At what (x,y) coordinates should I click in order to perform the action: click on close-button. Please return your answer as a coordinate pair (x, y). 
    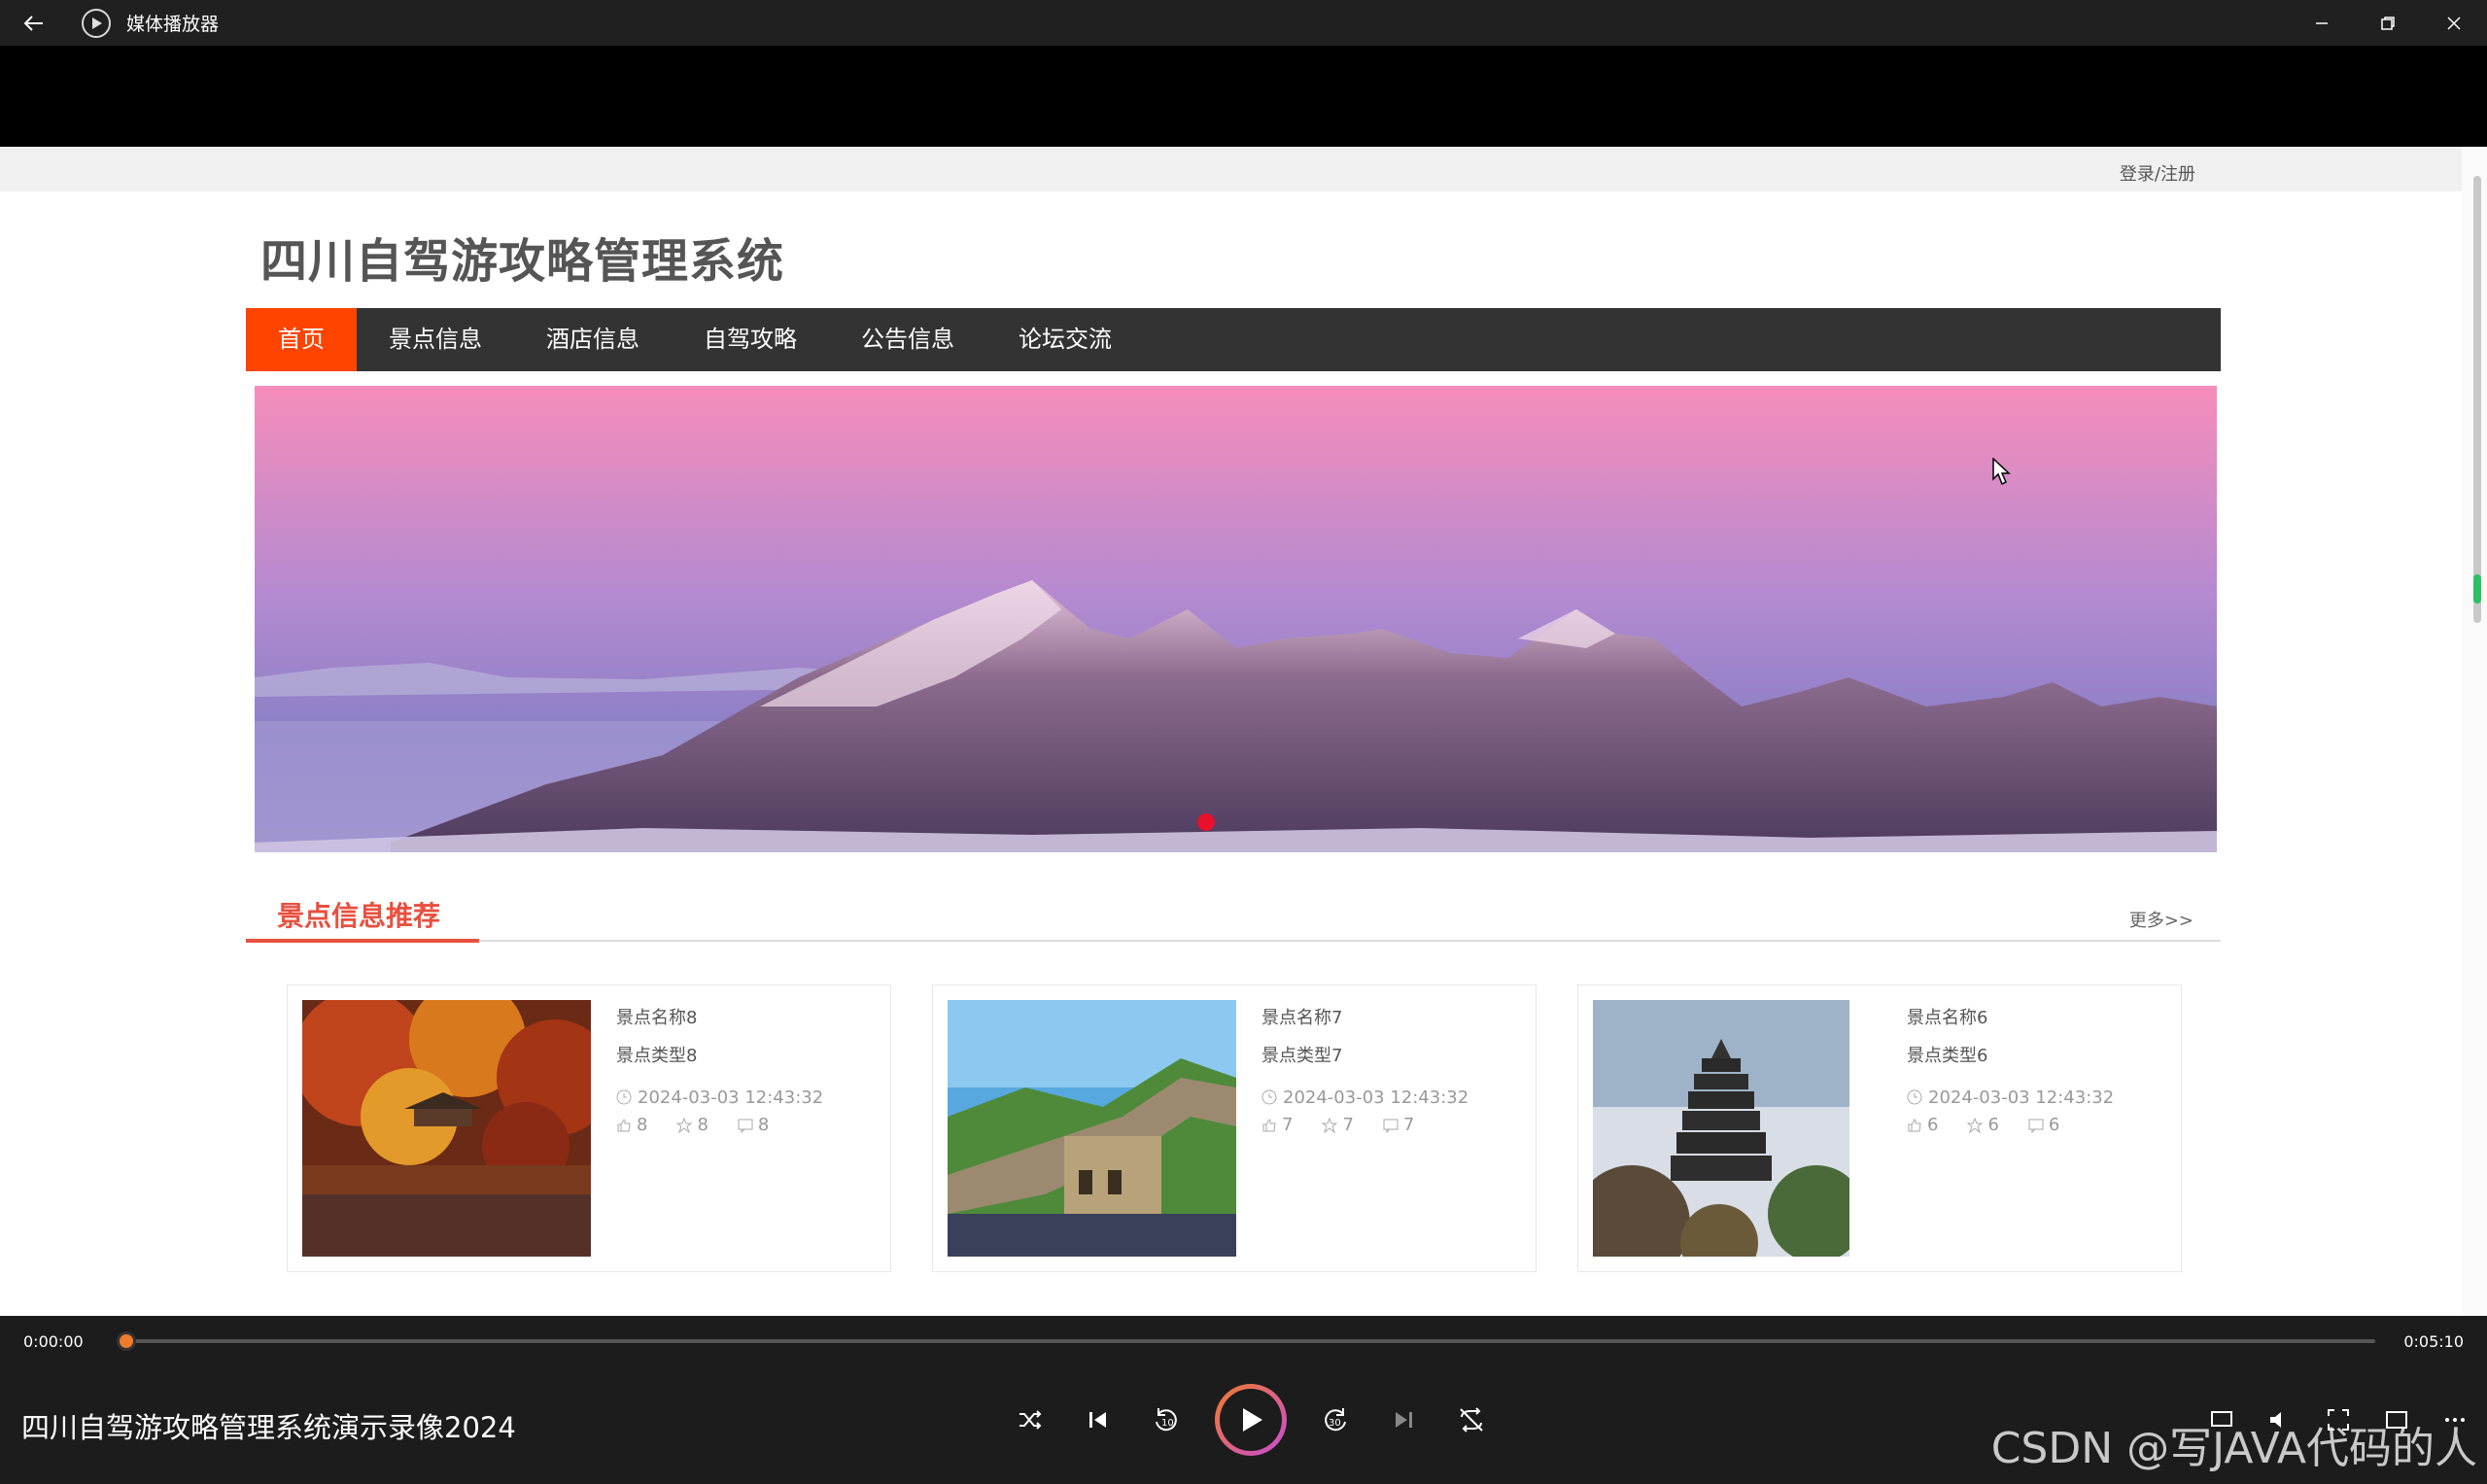
    Looking at the image, I should click on (2454, 23).